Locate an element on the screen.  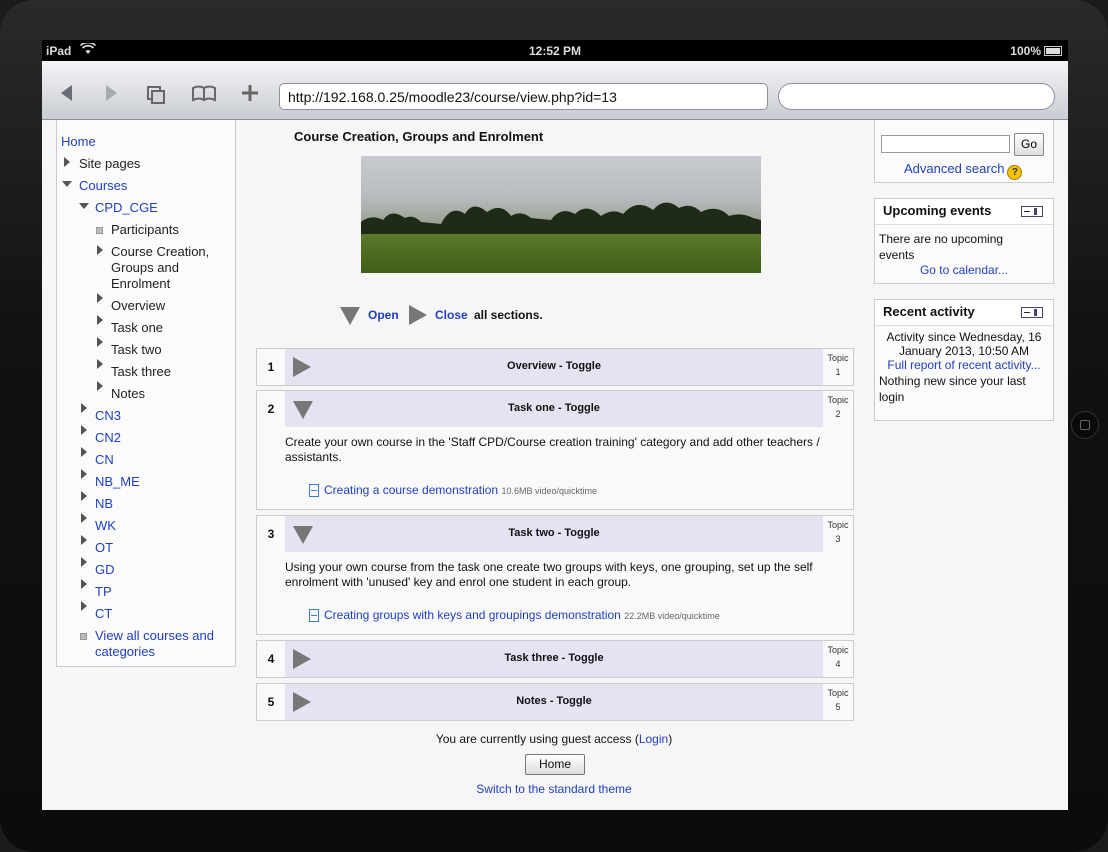
resource-link: Creating a course demonstration is located at coordinates (411, 490).